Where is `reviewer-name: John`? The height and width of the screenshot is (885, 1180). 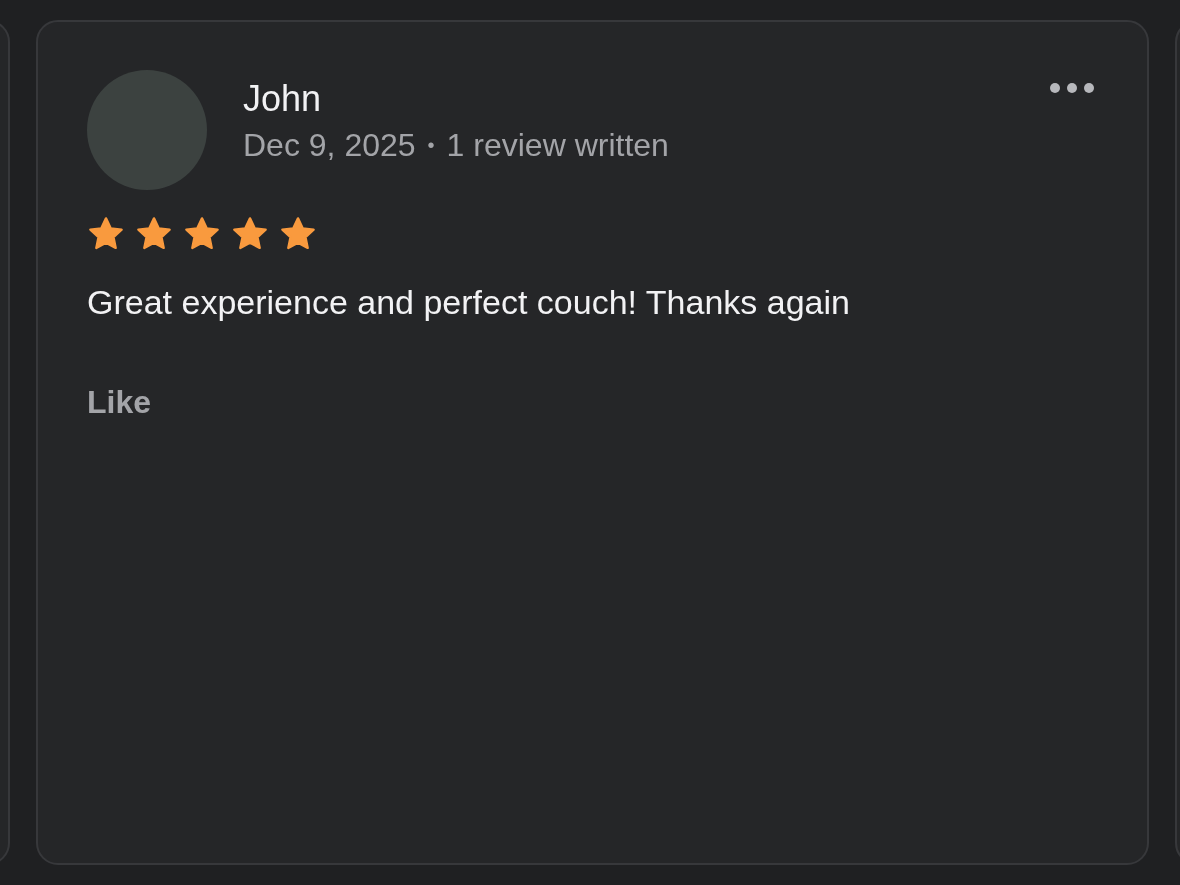 reviewer-name: John is located at coordinates (283, 99).